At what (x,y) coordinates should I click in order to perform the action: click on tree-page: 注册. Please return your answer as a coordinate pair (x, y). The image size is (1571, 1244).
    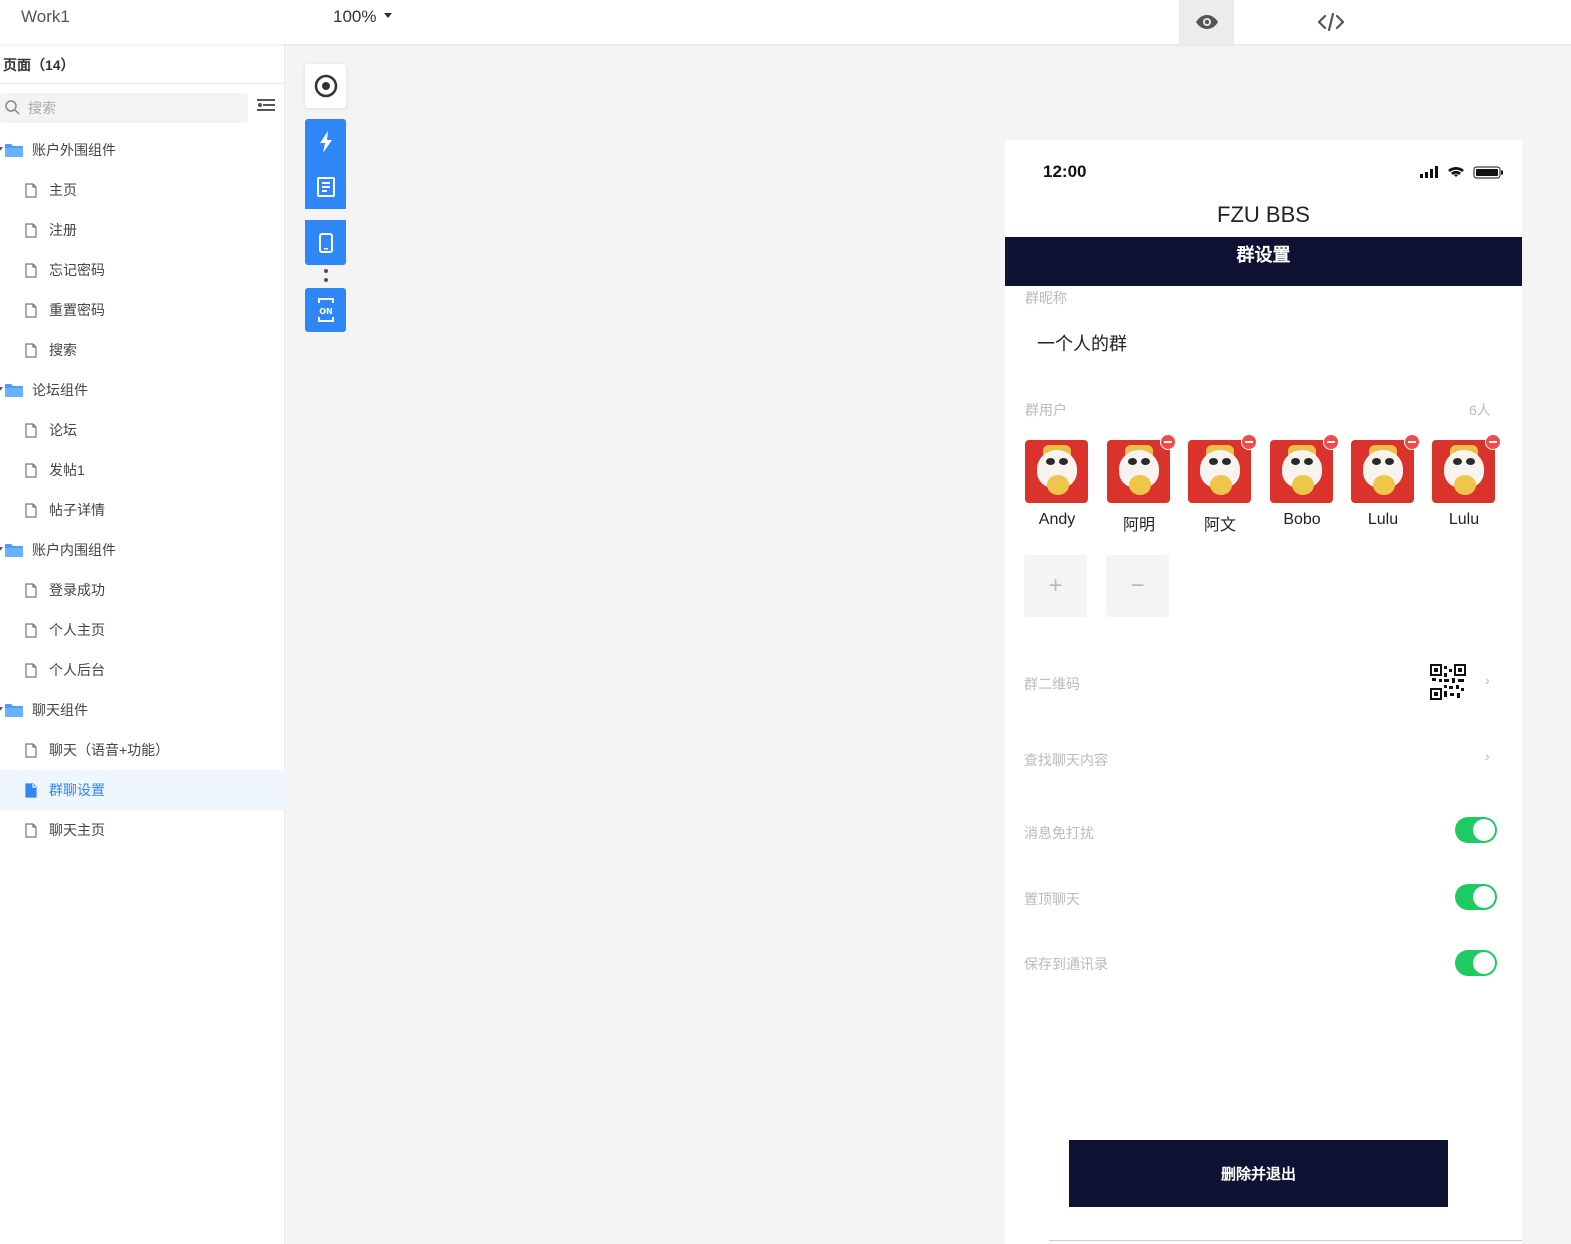
    Looking at the image, I should click on (142, 230).